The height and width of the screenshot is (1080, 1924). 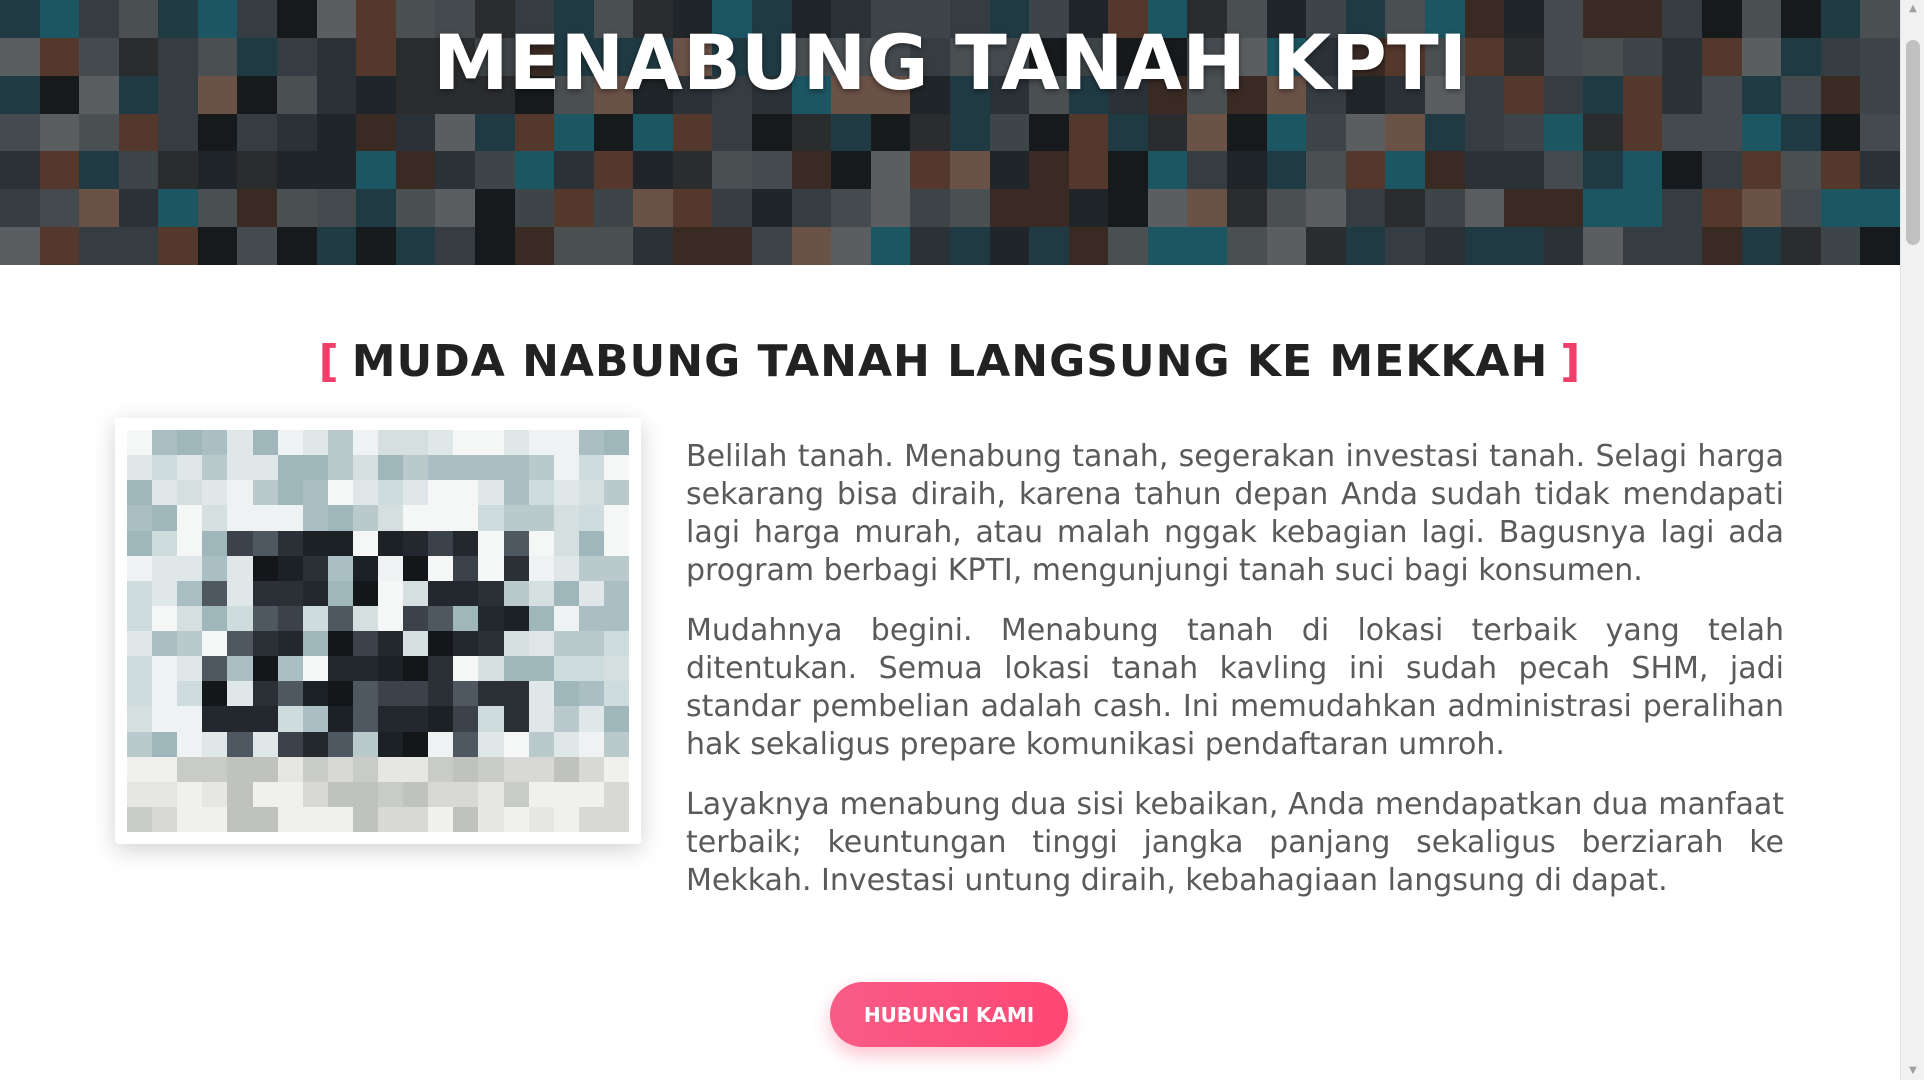 What do you see at coordinates (1912, 9) in the screenshot?
I see `triangle-up-icon: ▲` at bounding box center [1912, 9].